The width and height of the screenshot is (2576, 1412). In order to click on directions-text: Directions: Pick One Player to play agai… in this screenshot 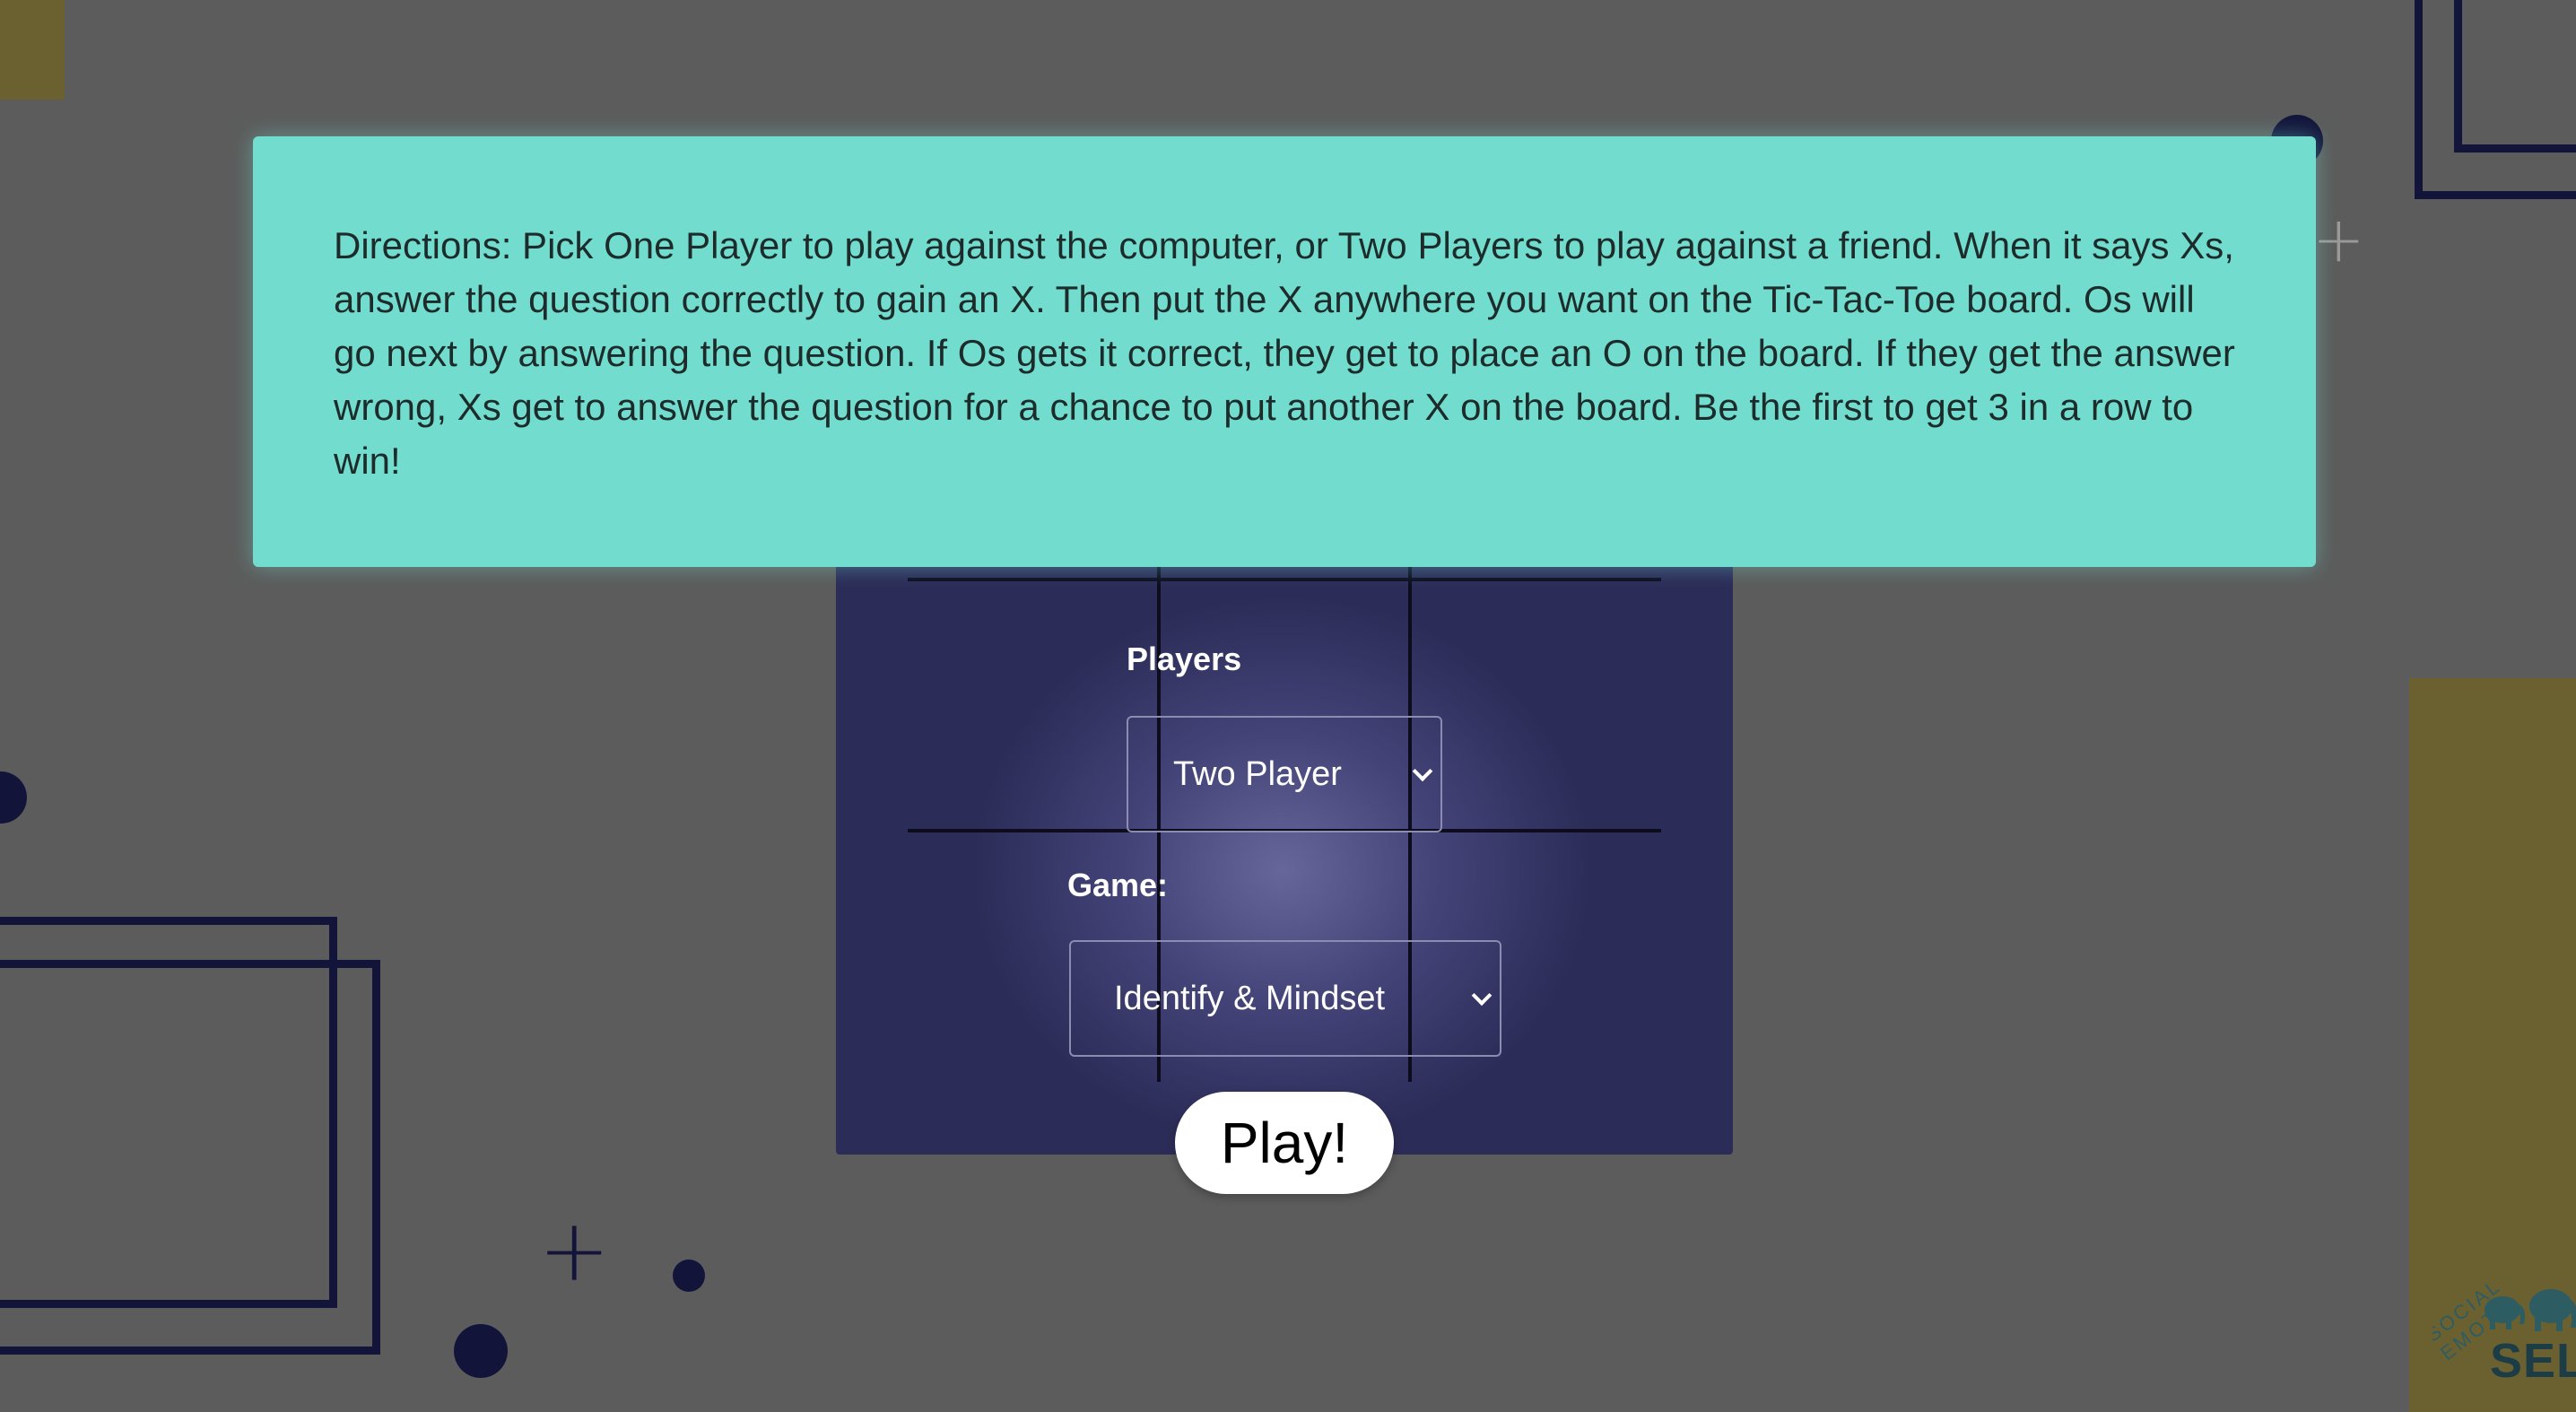, I will do `click(1284, 353)`.